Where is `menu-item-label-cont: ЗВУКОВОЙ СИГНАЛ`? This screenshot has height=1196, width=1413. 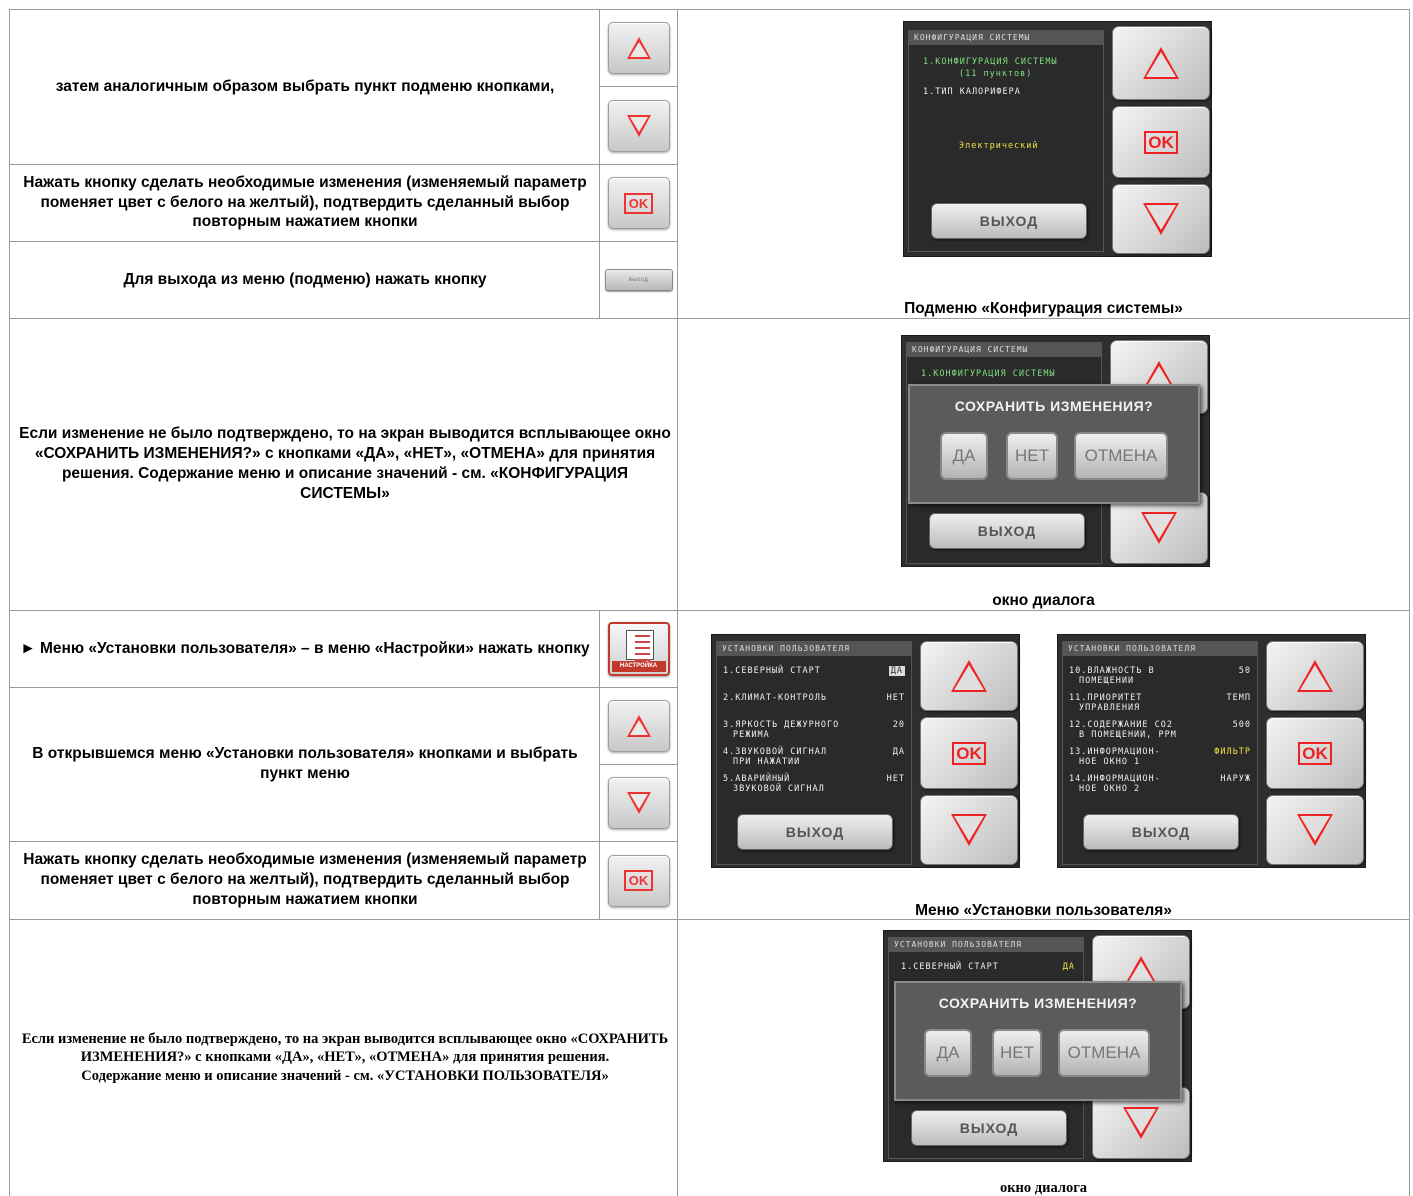 menu-item-label-cont: ЗВУКОВОЙ СИГНАЛ is located at coordinates (779, 789).